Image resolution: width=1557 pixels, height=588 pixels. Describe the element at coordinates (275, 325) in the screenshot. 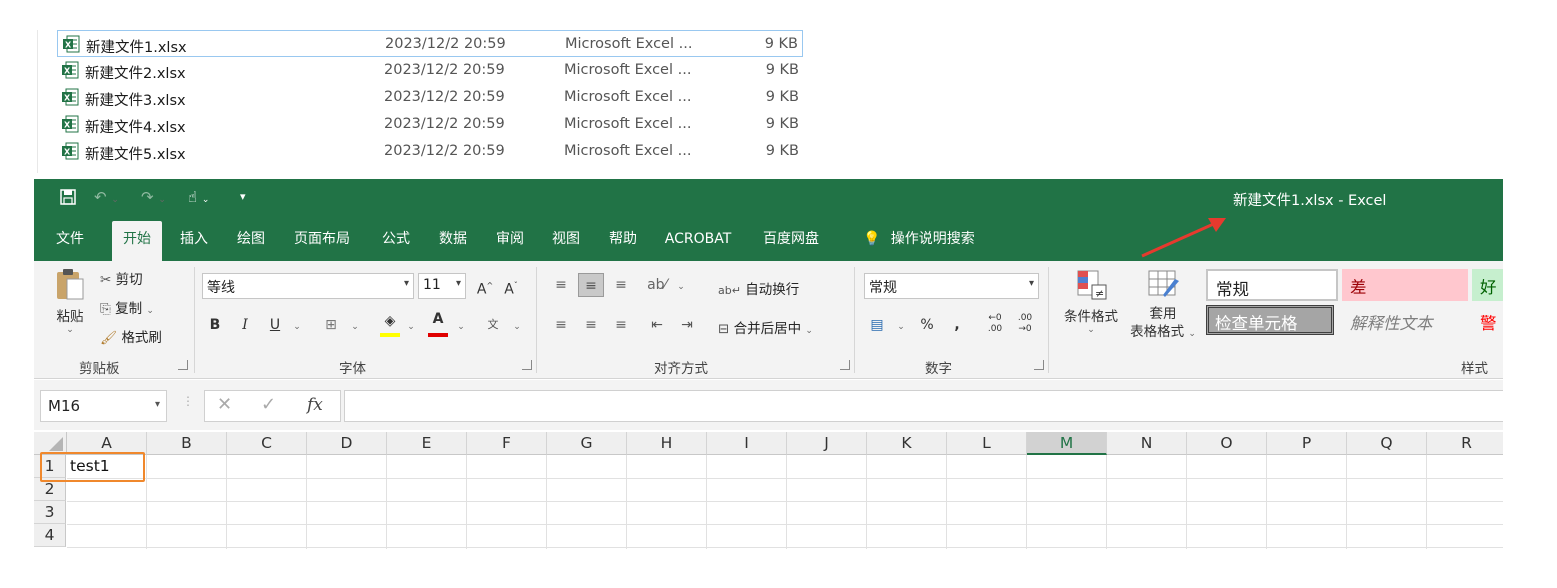

I see `underline-button: U` at that location.